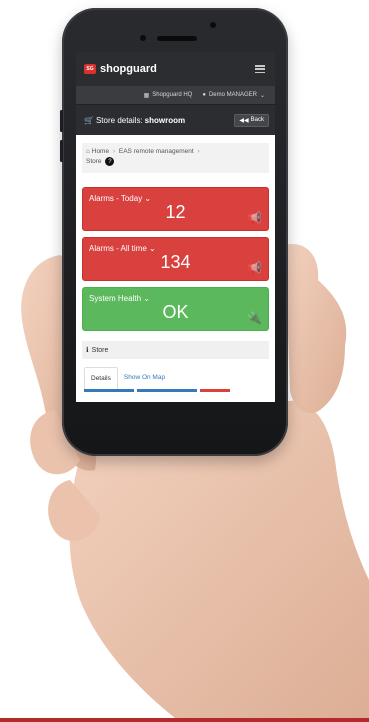 The image size is (369, 722). What do you see at coordinates (257, 120) in the screenshot?
I see `back-label: Back` at bounding box center [257, 120].